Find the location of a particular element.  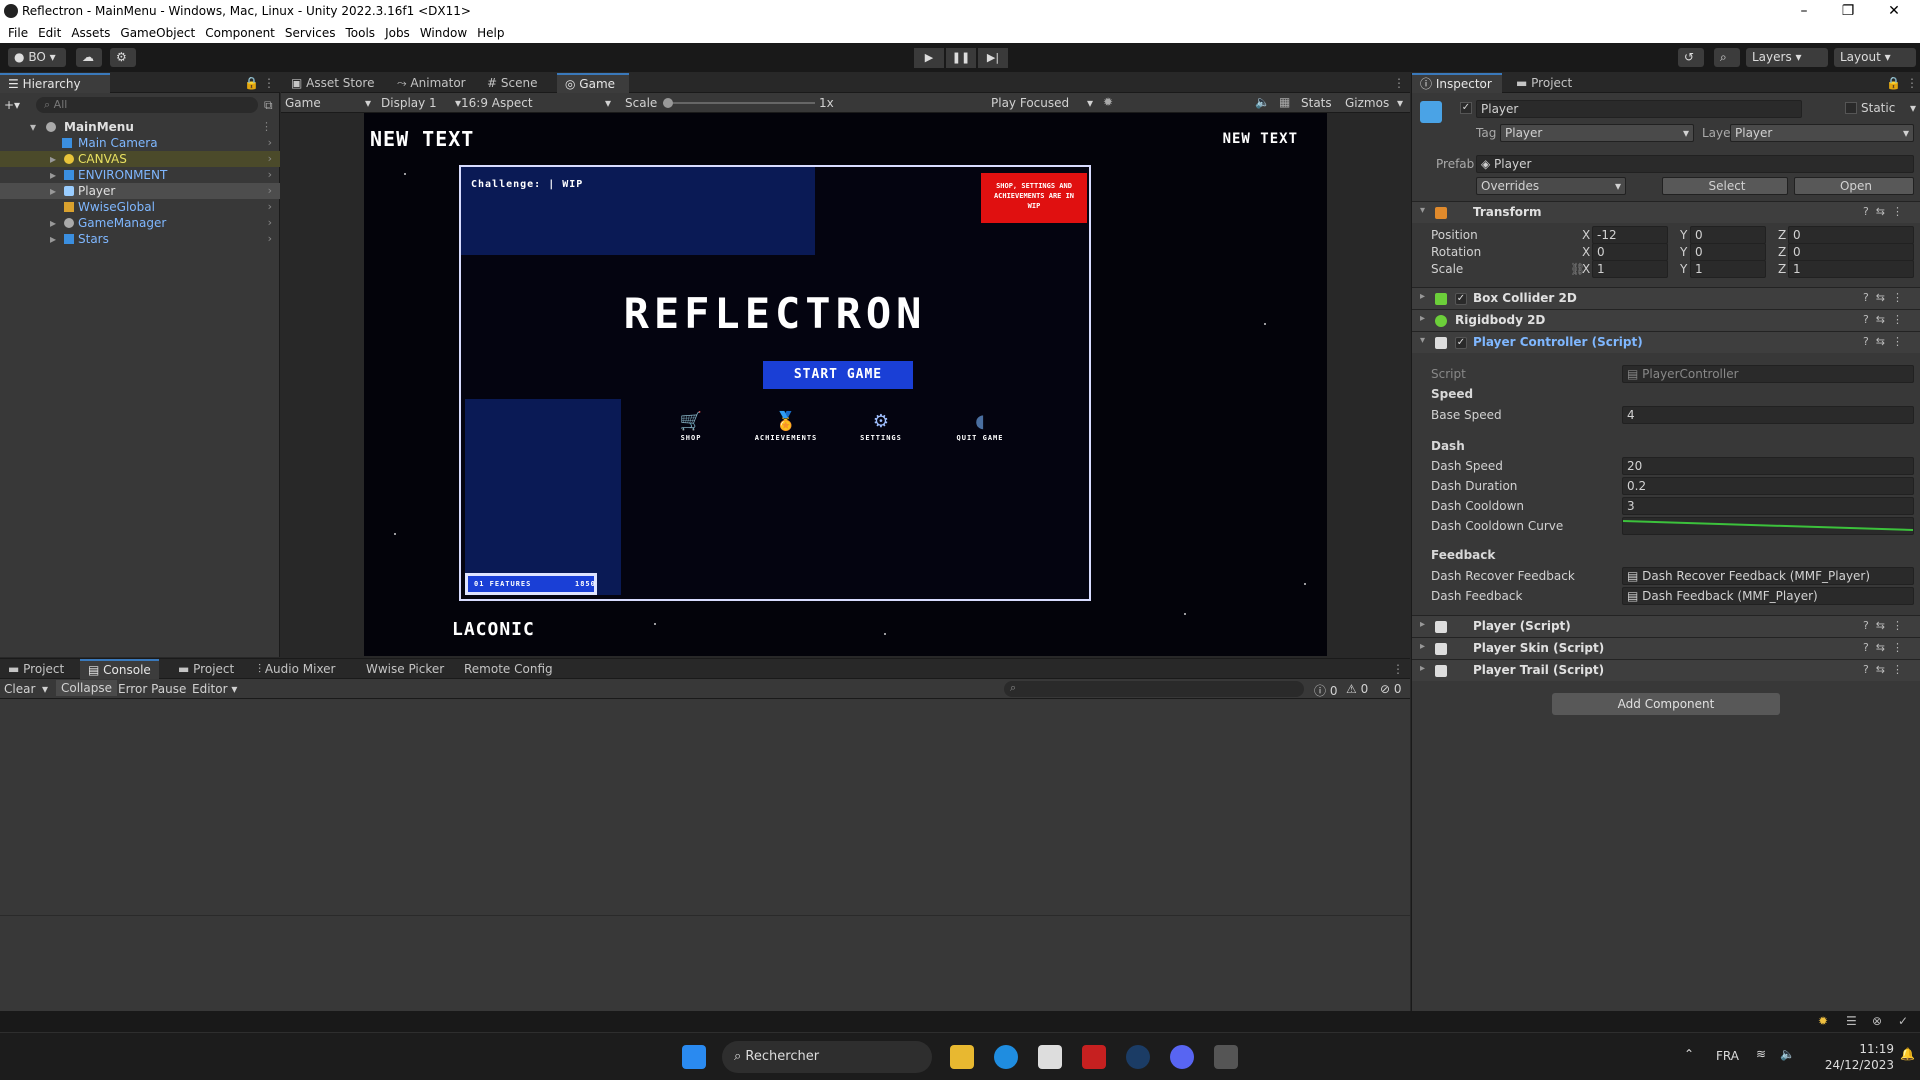

sun-icon: ✹ is located at coordinates (1823, 1021).